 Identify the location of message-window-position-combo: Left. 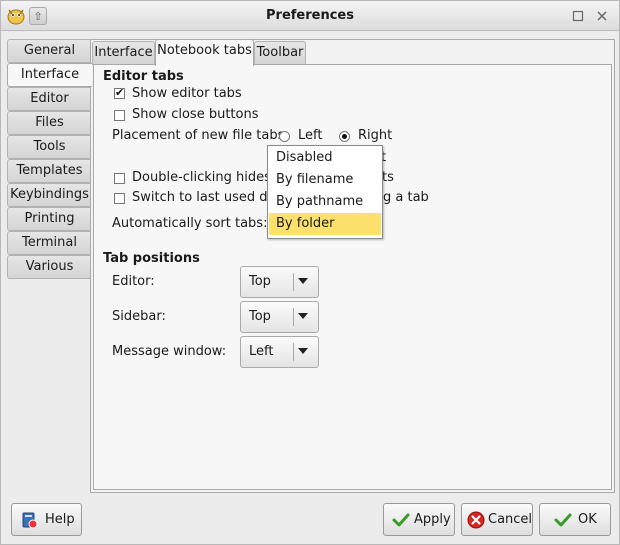
(279, 352).